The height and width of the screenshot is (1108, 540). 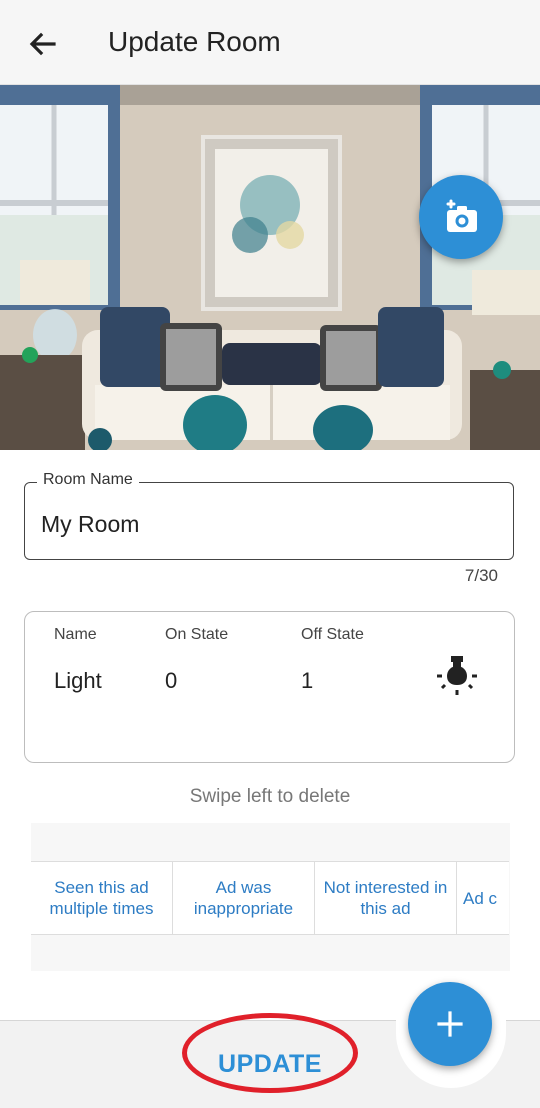 I want to click on add-device-button, so click(x=450, y=1024).